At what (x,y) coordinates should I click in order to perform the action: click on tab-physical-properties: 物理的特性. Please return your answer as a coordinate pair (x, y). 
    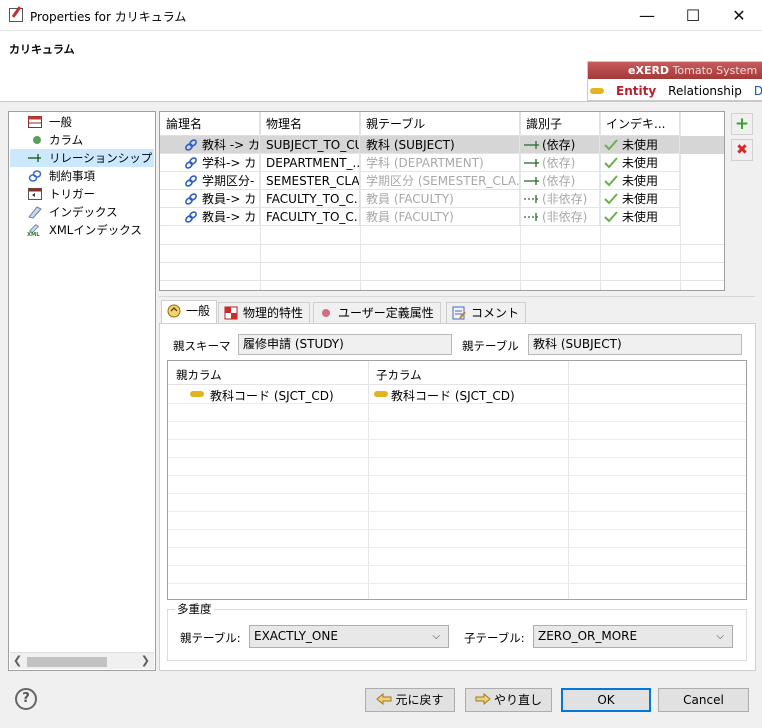
    Looking at the image, I should click on (264, 313).